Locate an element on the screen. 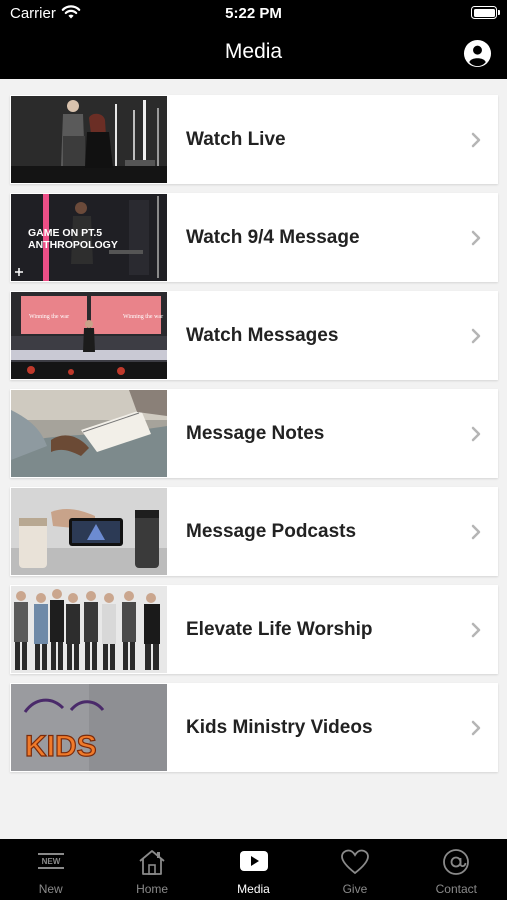  elevate-life-worship-thumbnail is located at coordinates (89, 629).